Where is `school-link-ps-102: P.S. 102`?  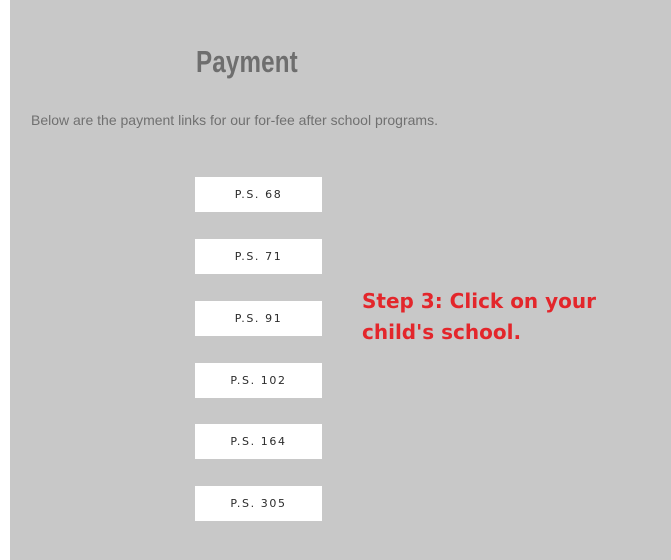 school-link-ps-102: P.S. 102 is located at coordinates (258, 380).